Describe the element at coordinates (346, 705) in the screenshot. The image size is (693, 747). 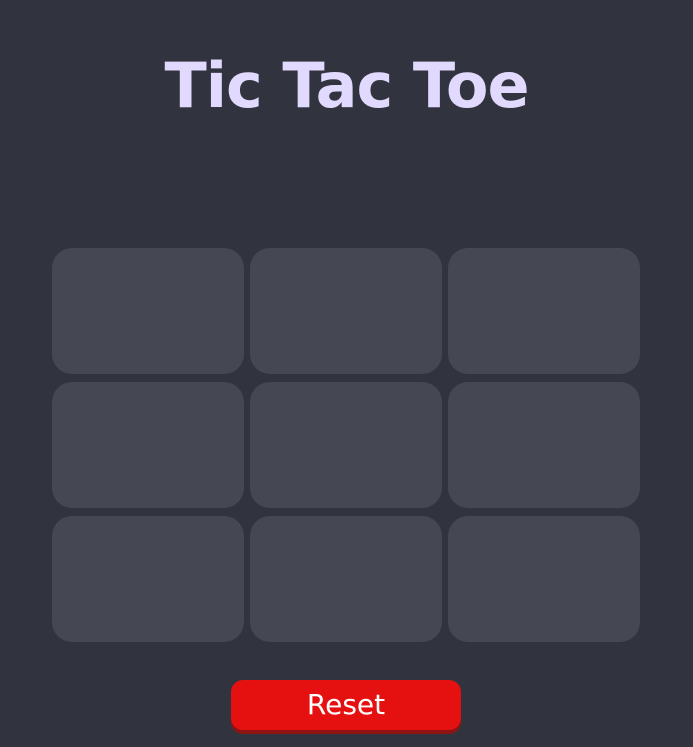
I see `reset-button: Reset` at that location.